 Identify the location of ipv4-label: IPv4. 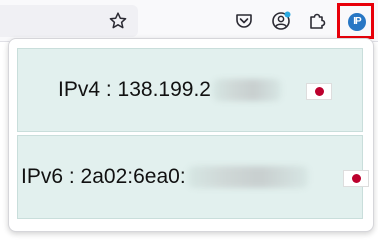
(79, 89).